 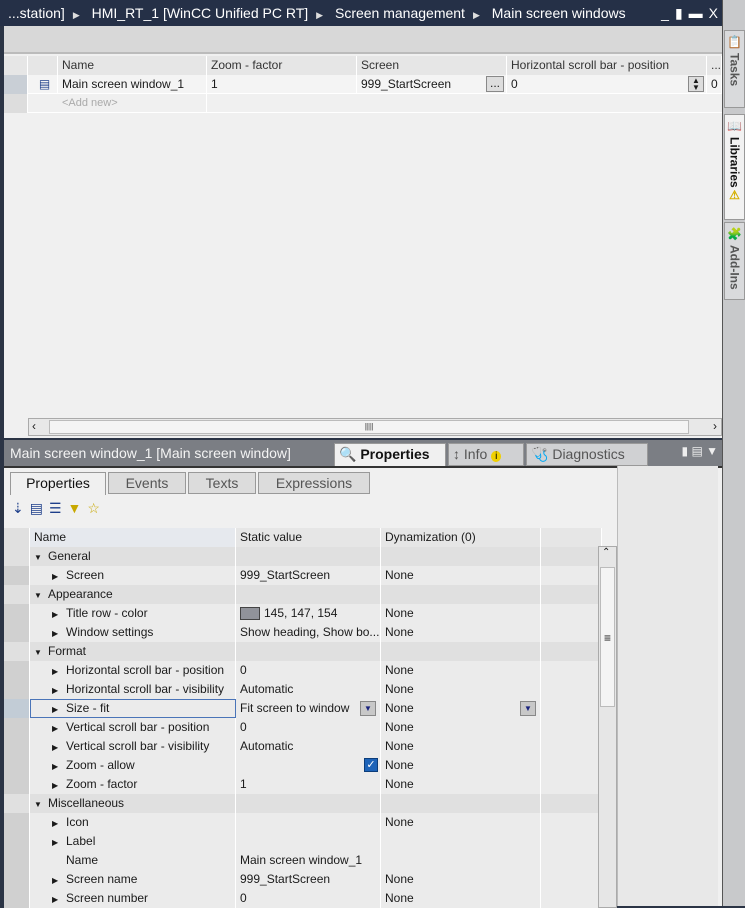 What do you see at coordinates (607, 84) in the screenshot?
I see `cell-hscroll-position: 0 ▲ ▼` at bounding box center [607, 84].